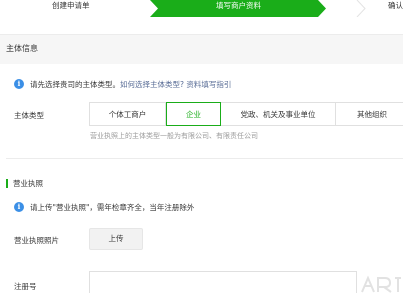  I want to click on notice-text: 请先选择贵司的主体类型。, so click(75, 84).